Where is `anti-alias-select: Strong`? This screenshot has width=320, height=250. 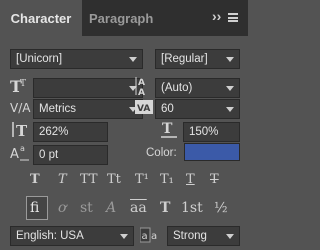 anti-alias-select: Strong is located at coordinates (203, 236).